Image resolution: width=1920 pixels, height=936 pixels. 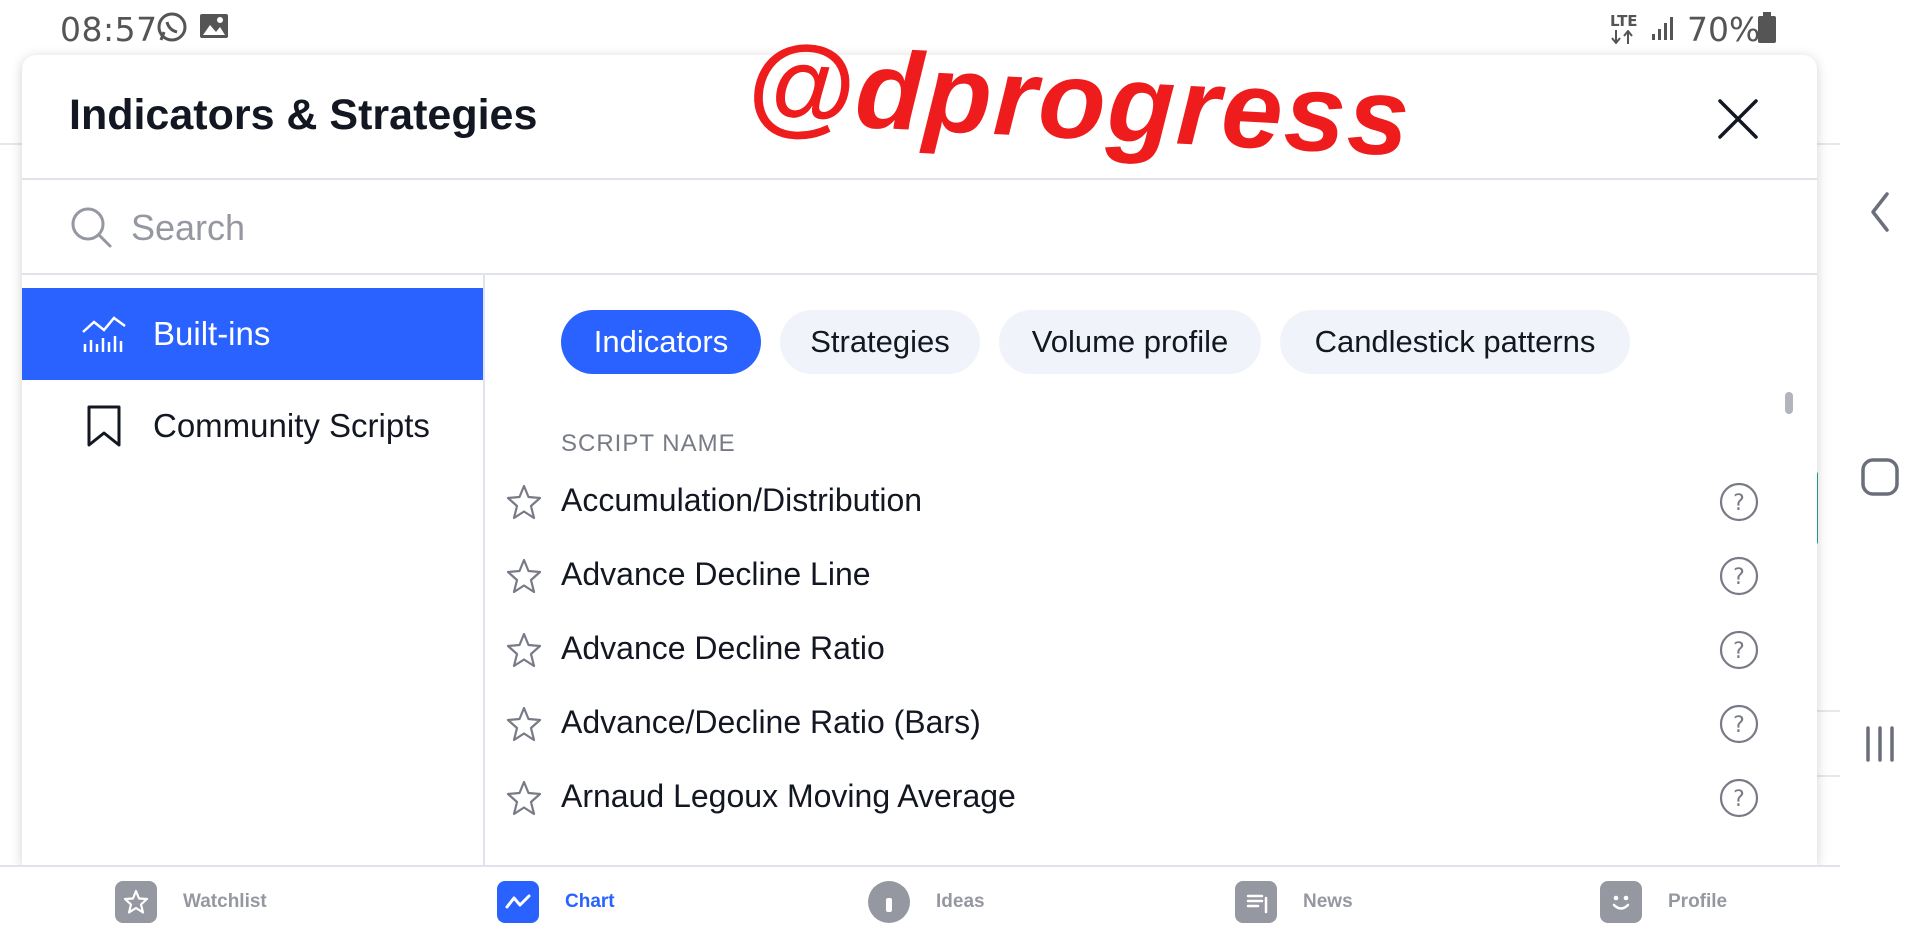 I want to click on tab-label: Ideas, so click(x=960, y=901).